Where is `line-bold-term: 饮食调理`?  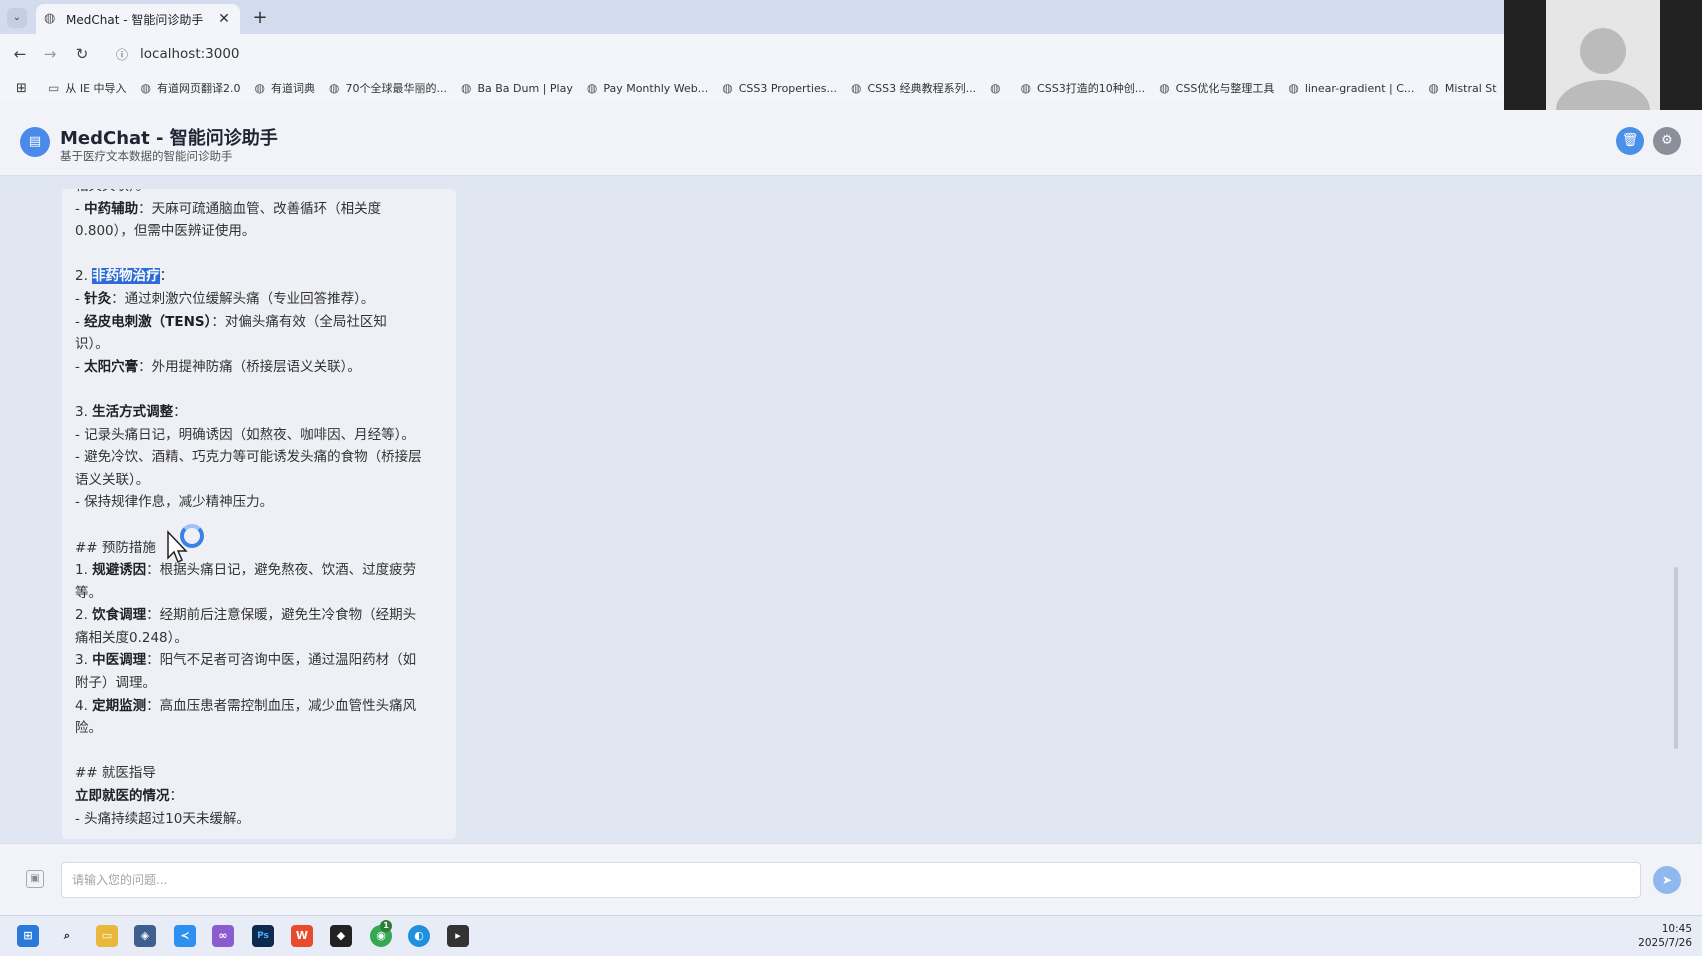
line-bold-term: 饮食调理 is located at coordinates (119, 615).